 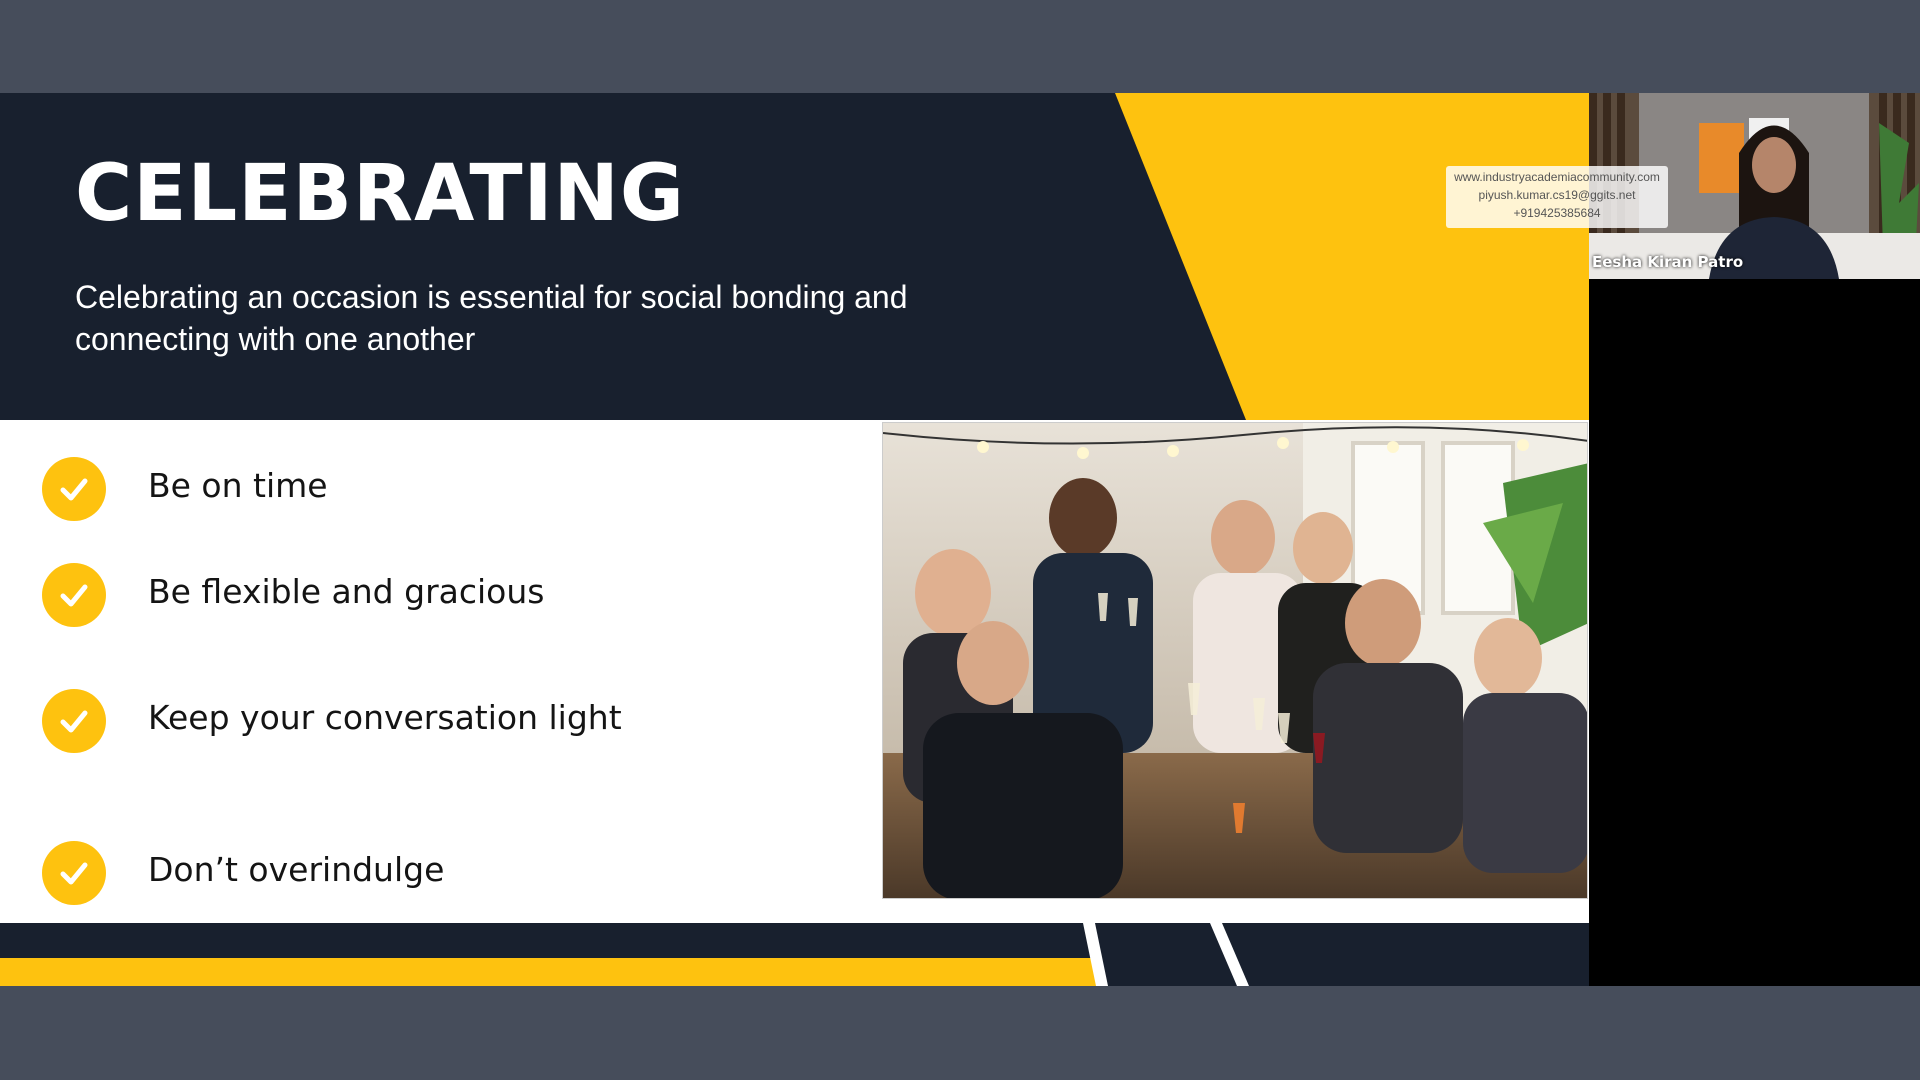 I want to click on watermark-website: www.industryacademiacommunity.com, so click(x=1557, y=177).